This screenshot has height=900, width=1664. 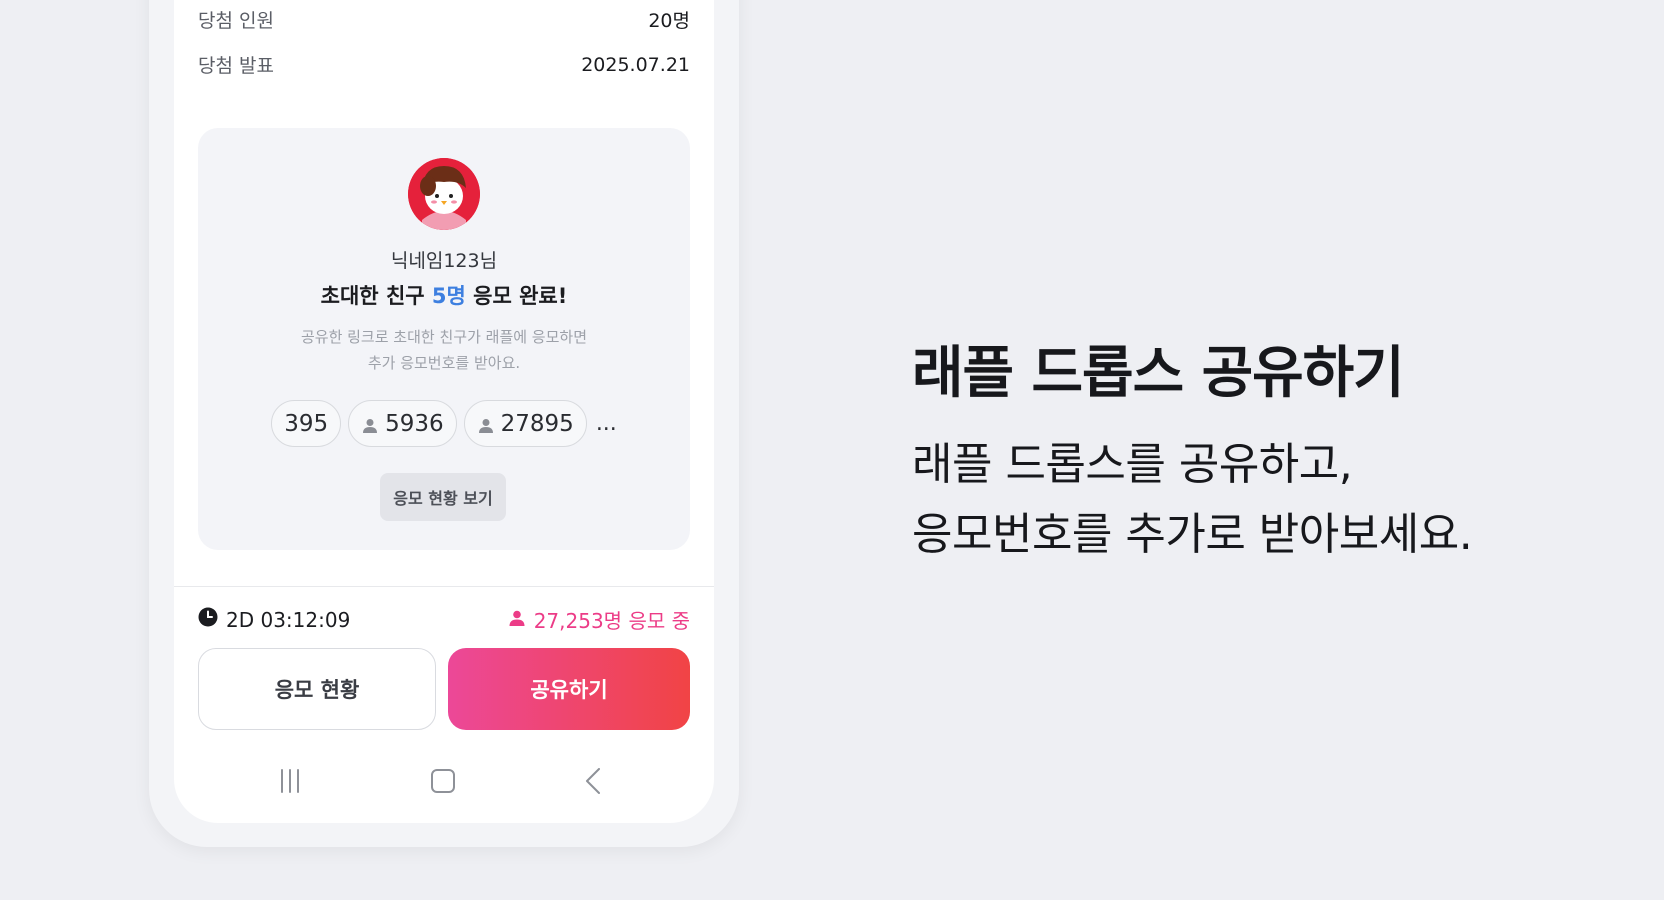 What do you see at coordinates (317, 689) in the screenshot?
I see `entry-status-button: 응모 현황` at bounding box center [317, 689].